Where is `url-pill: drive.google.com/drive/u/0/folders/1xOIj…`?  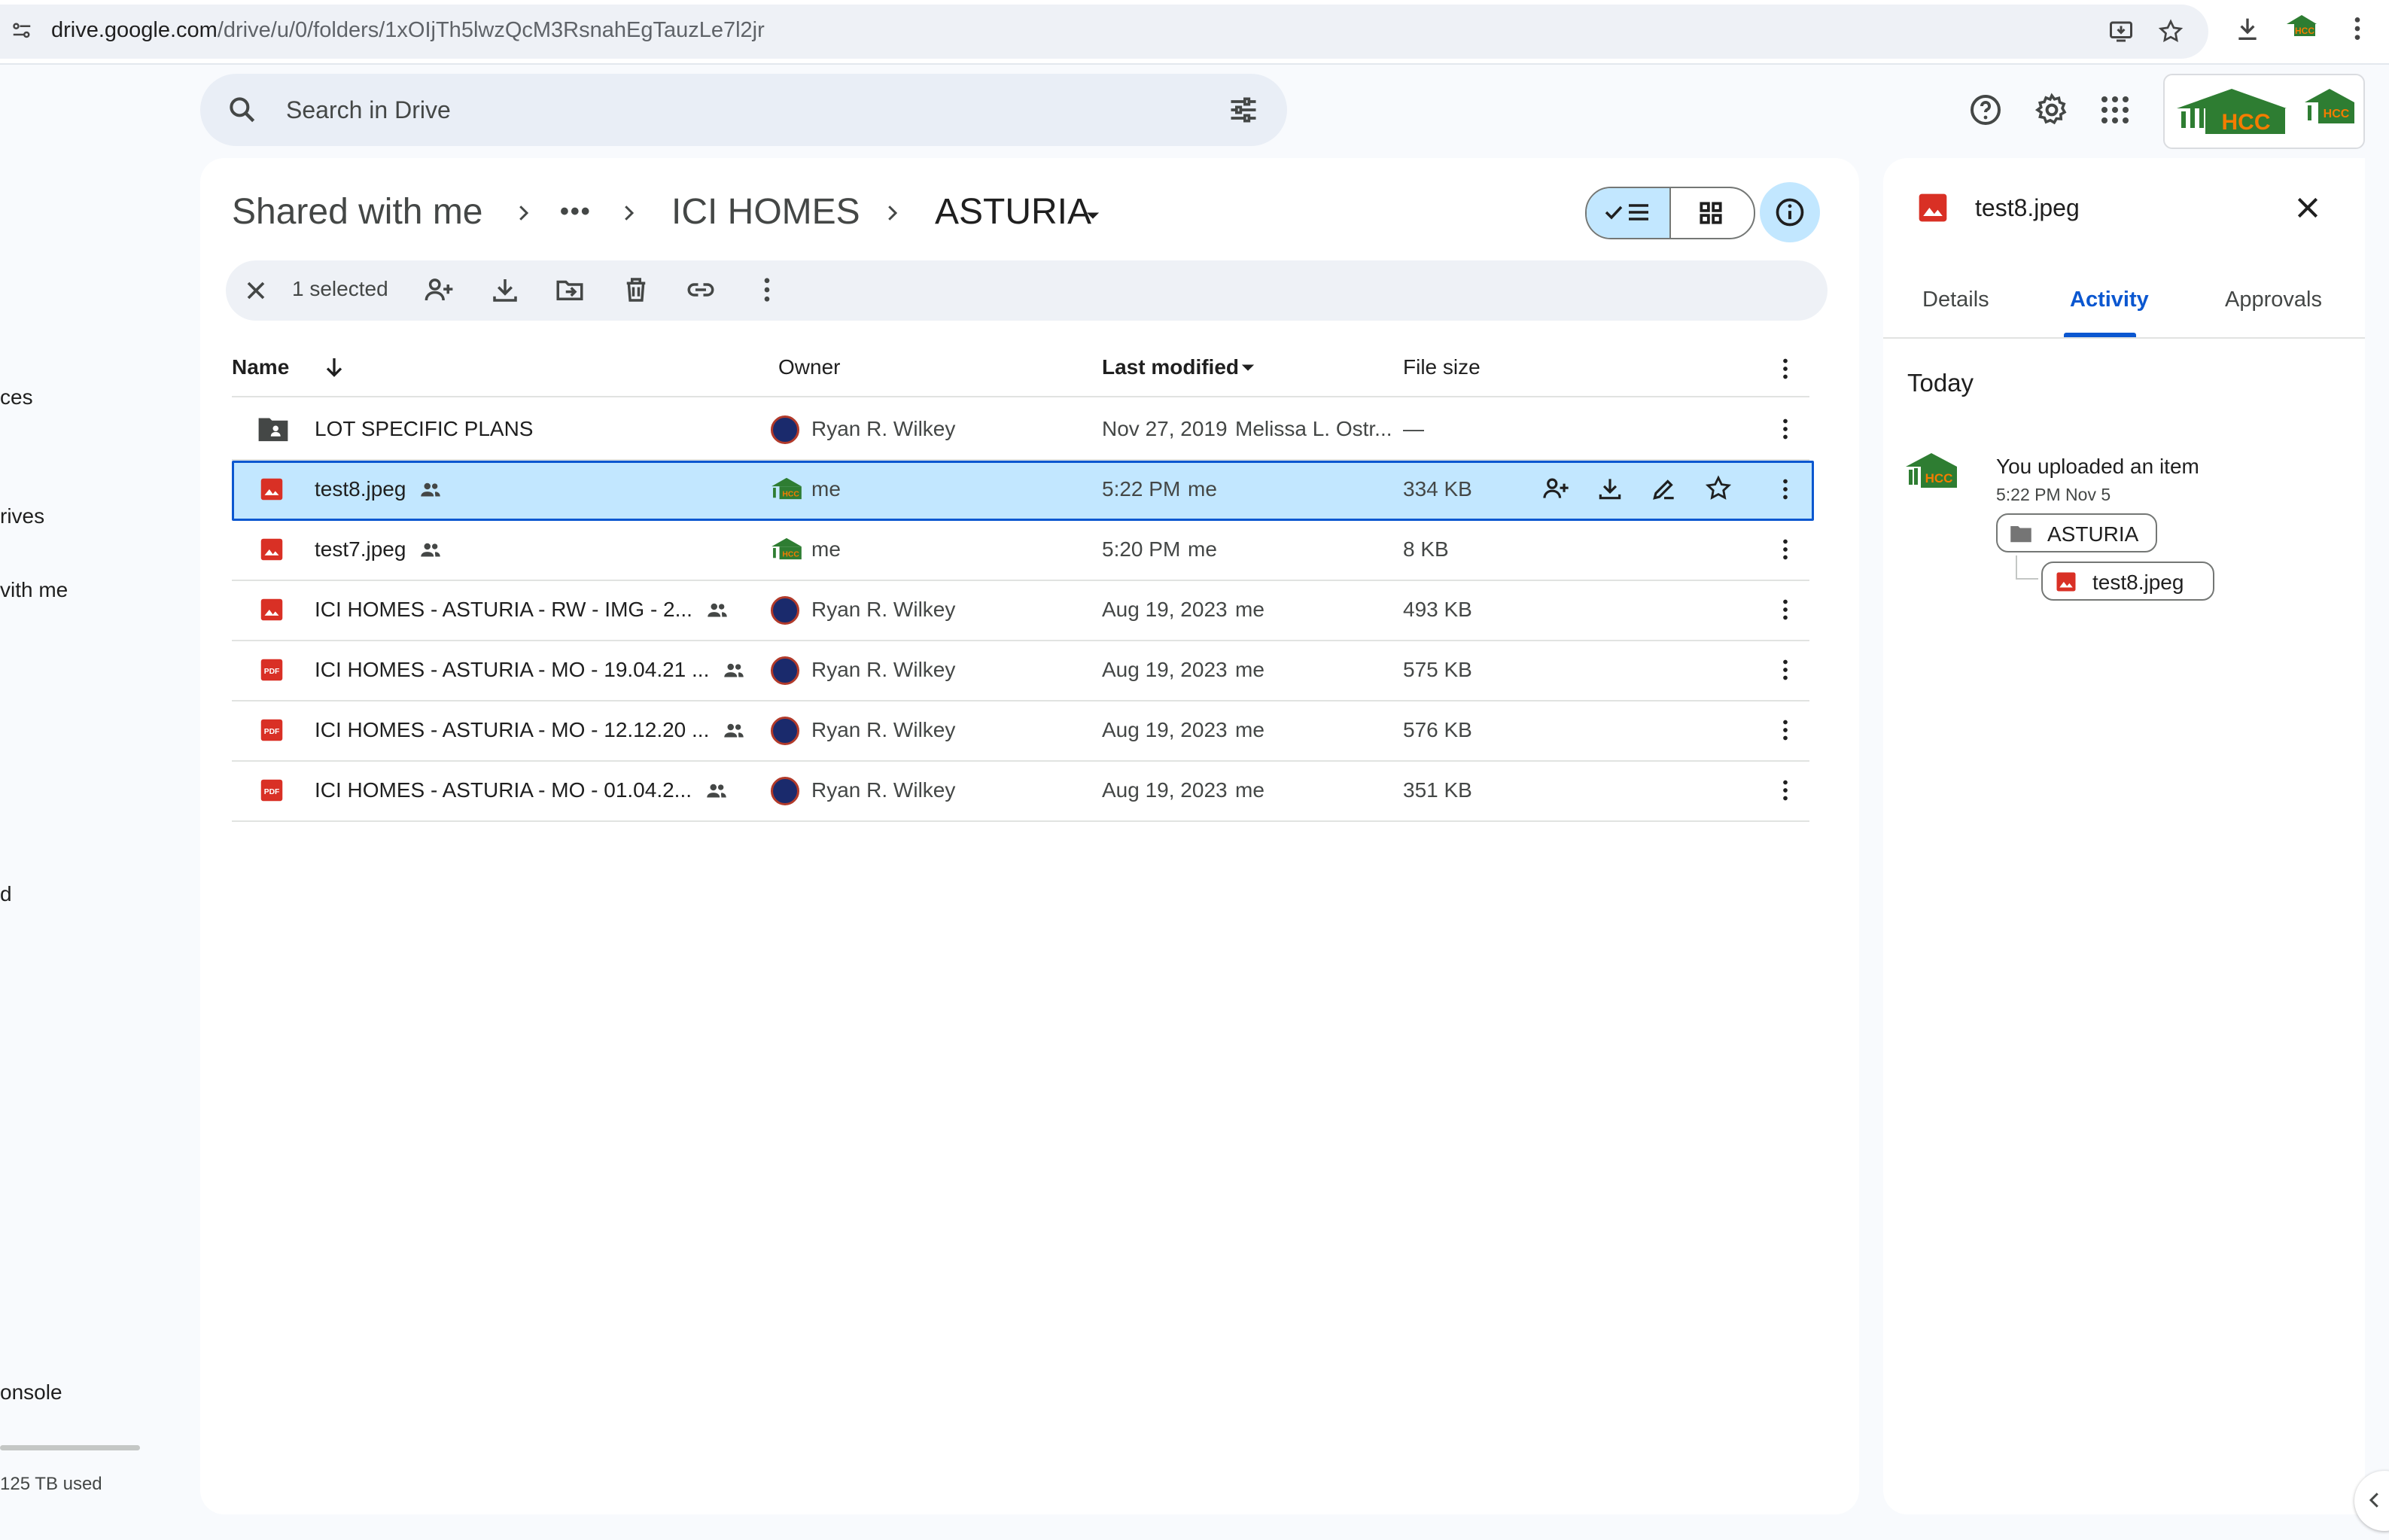 url-pill: drive.google.com/drive/u/0/folders/1xOIj… is located at coordinates (1104, 32).